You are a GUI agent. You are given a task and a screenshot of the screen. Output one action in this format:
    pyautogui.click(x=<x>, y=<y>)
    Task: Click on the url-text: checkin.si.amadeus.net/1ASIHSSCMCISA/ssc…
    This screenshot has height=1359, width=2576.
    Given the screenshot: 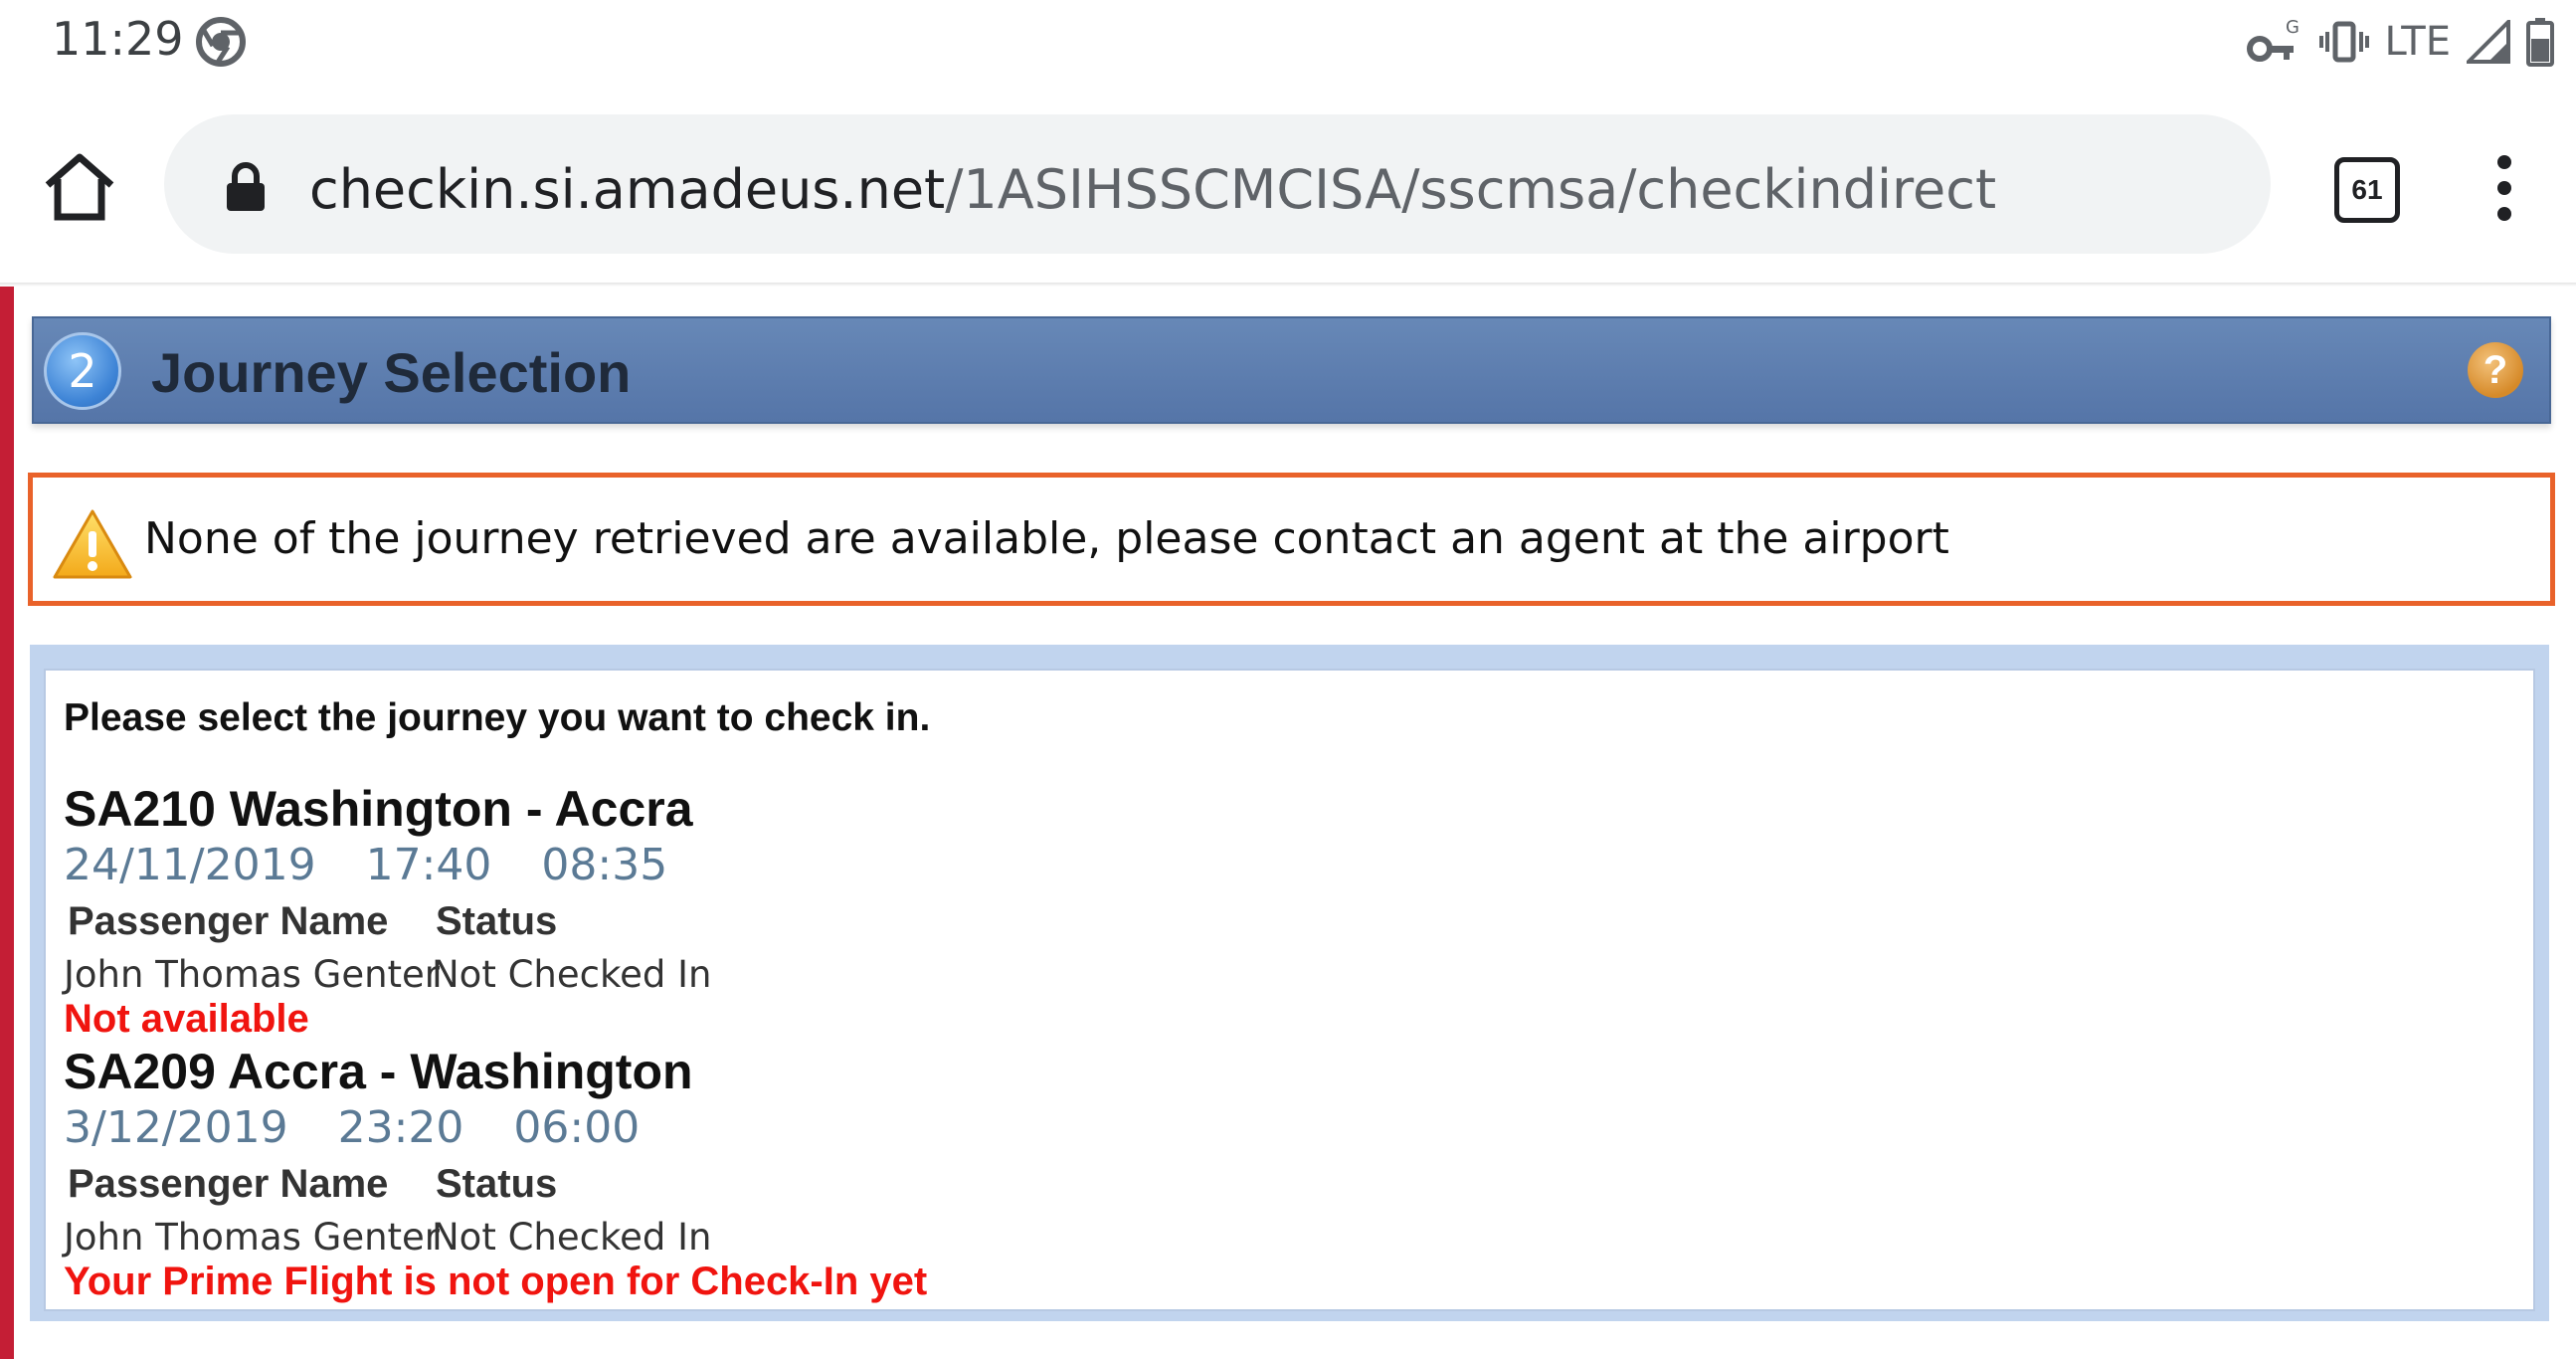 What is the action you would take?
    pyautogui.click(x=1152, y=189)
    